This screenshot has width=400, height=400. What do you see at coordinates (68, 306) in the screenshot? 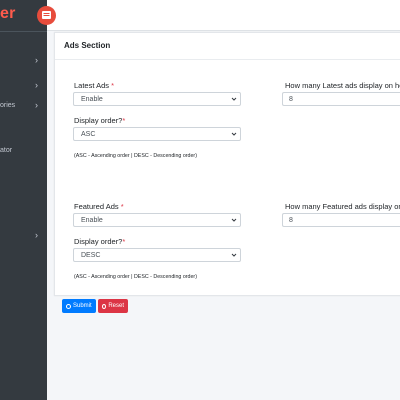
I see `check-circle-icon` at bounding box center [68, 306].